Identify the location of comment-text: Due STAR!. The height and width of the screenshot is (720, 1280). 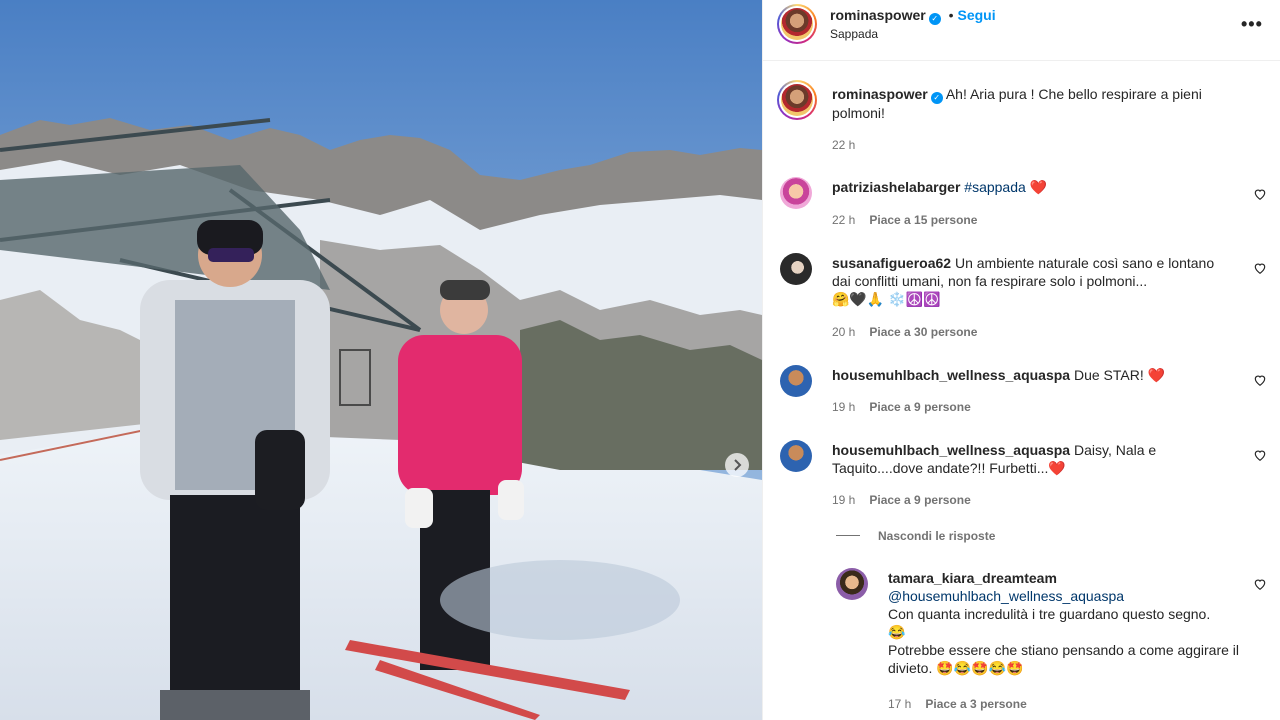
(1108, 375).